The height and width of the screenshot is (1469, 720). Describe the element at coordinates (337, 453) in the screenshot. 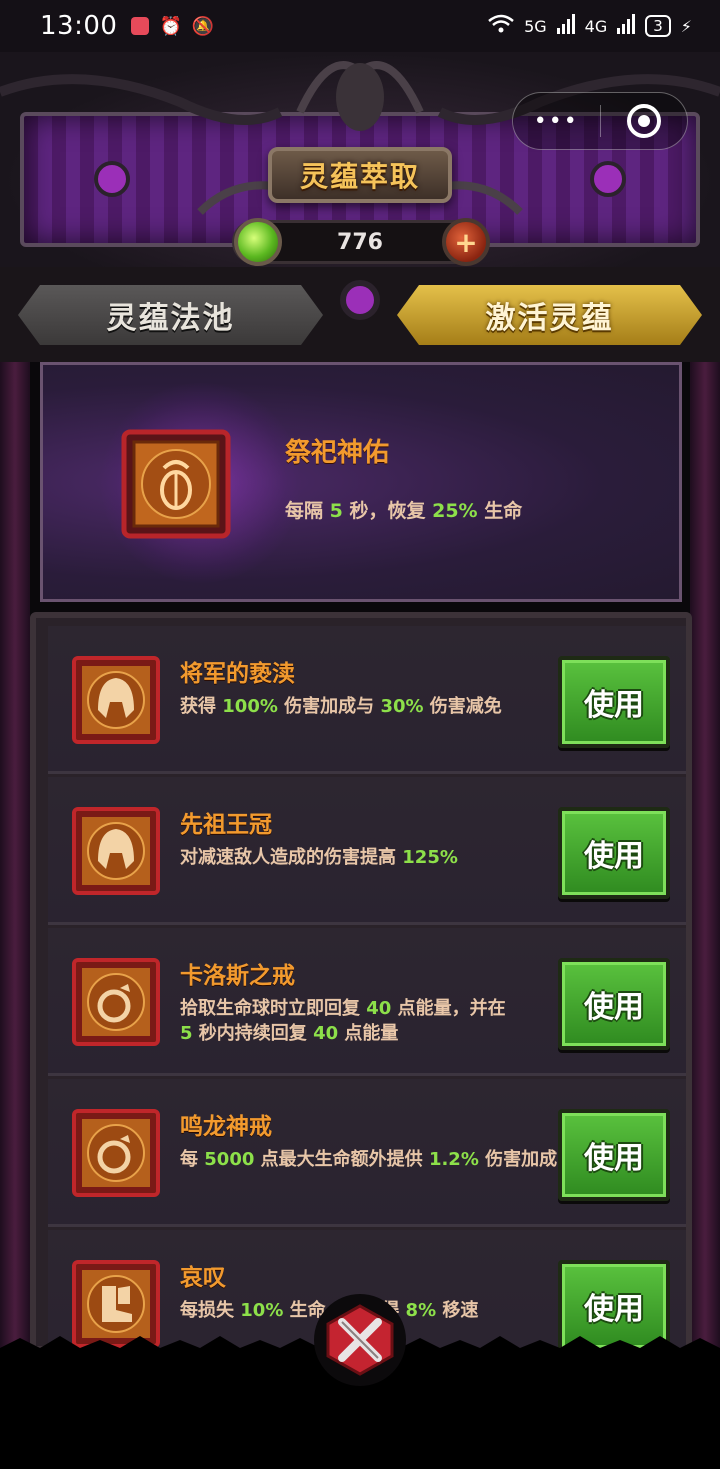

I see `featured-spirit-name: 祭祀神佑` at that location.